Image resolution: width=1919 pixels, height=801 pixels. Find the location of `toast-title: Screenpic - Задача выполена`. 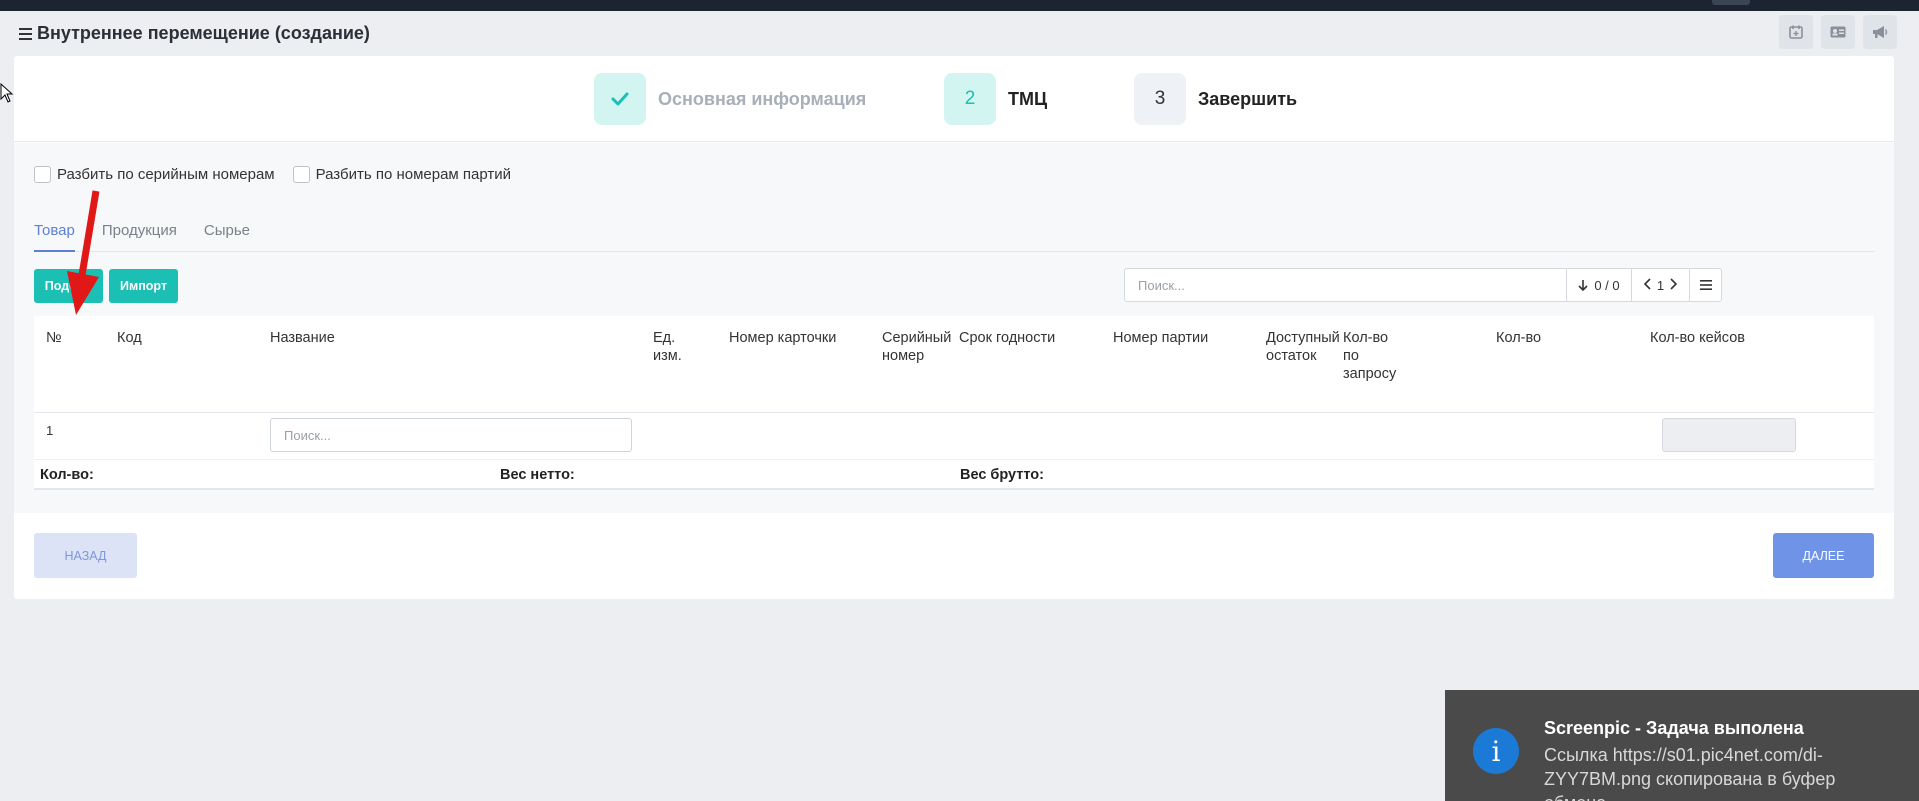

toast-title: Screenpic - Задача выполена is located at coordinates (1674, 728).